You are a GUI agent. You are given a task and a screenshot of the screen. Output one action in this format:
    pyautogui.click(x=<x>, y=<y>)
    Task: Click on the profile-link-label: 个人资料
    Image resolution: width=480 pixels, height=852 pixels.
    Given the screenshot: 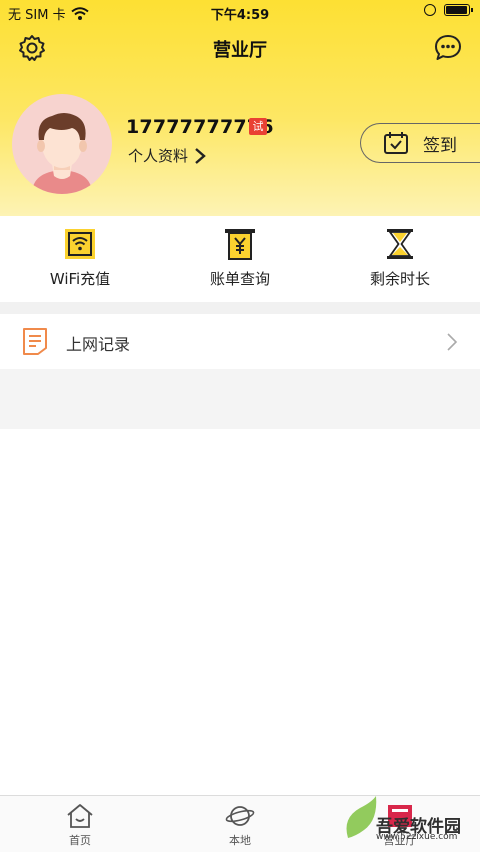 What is the action you would take?
    pyautogui.click(x=158, y=156)
    